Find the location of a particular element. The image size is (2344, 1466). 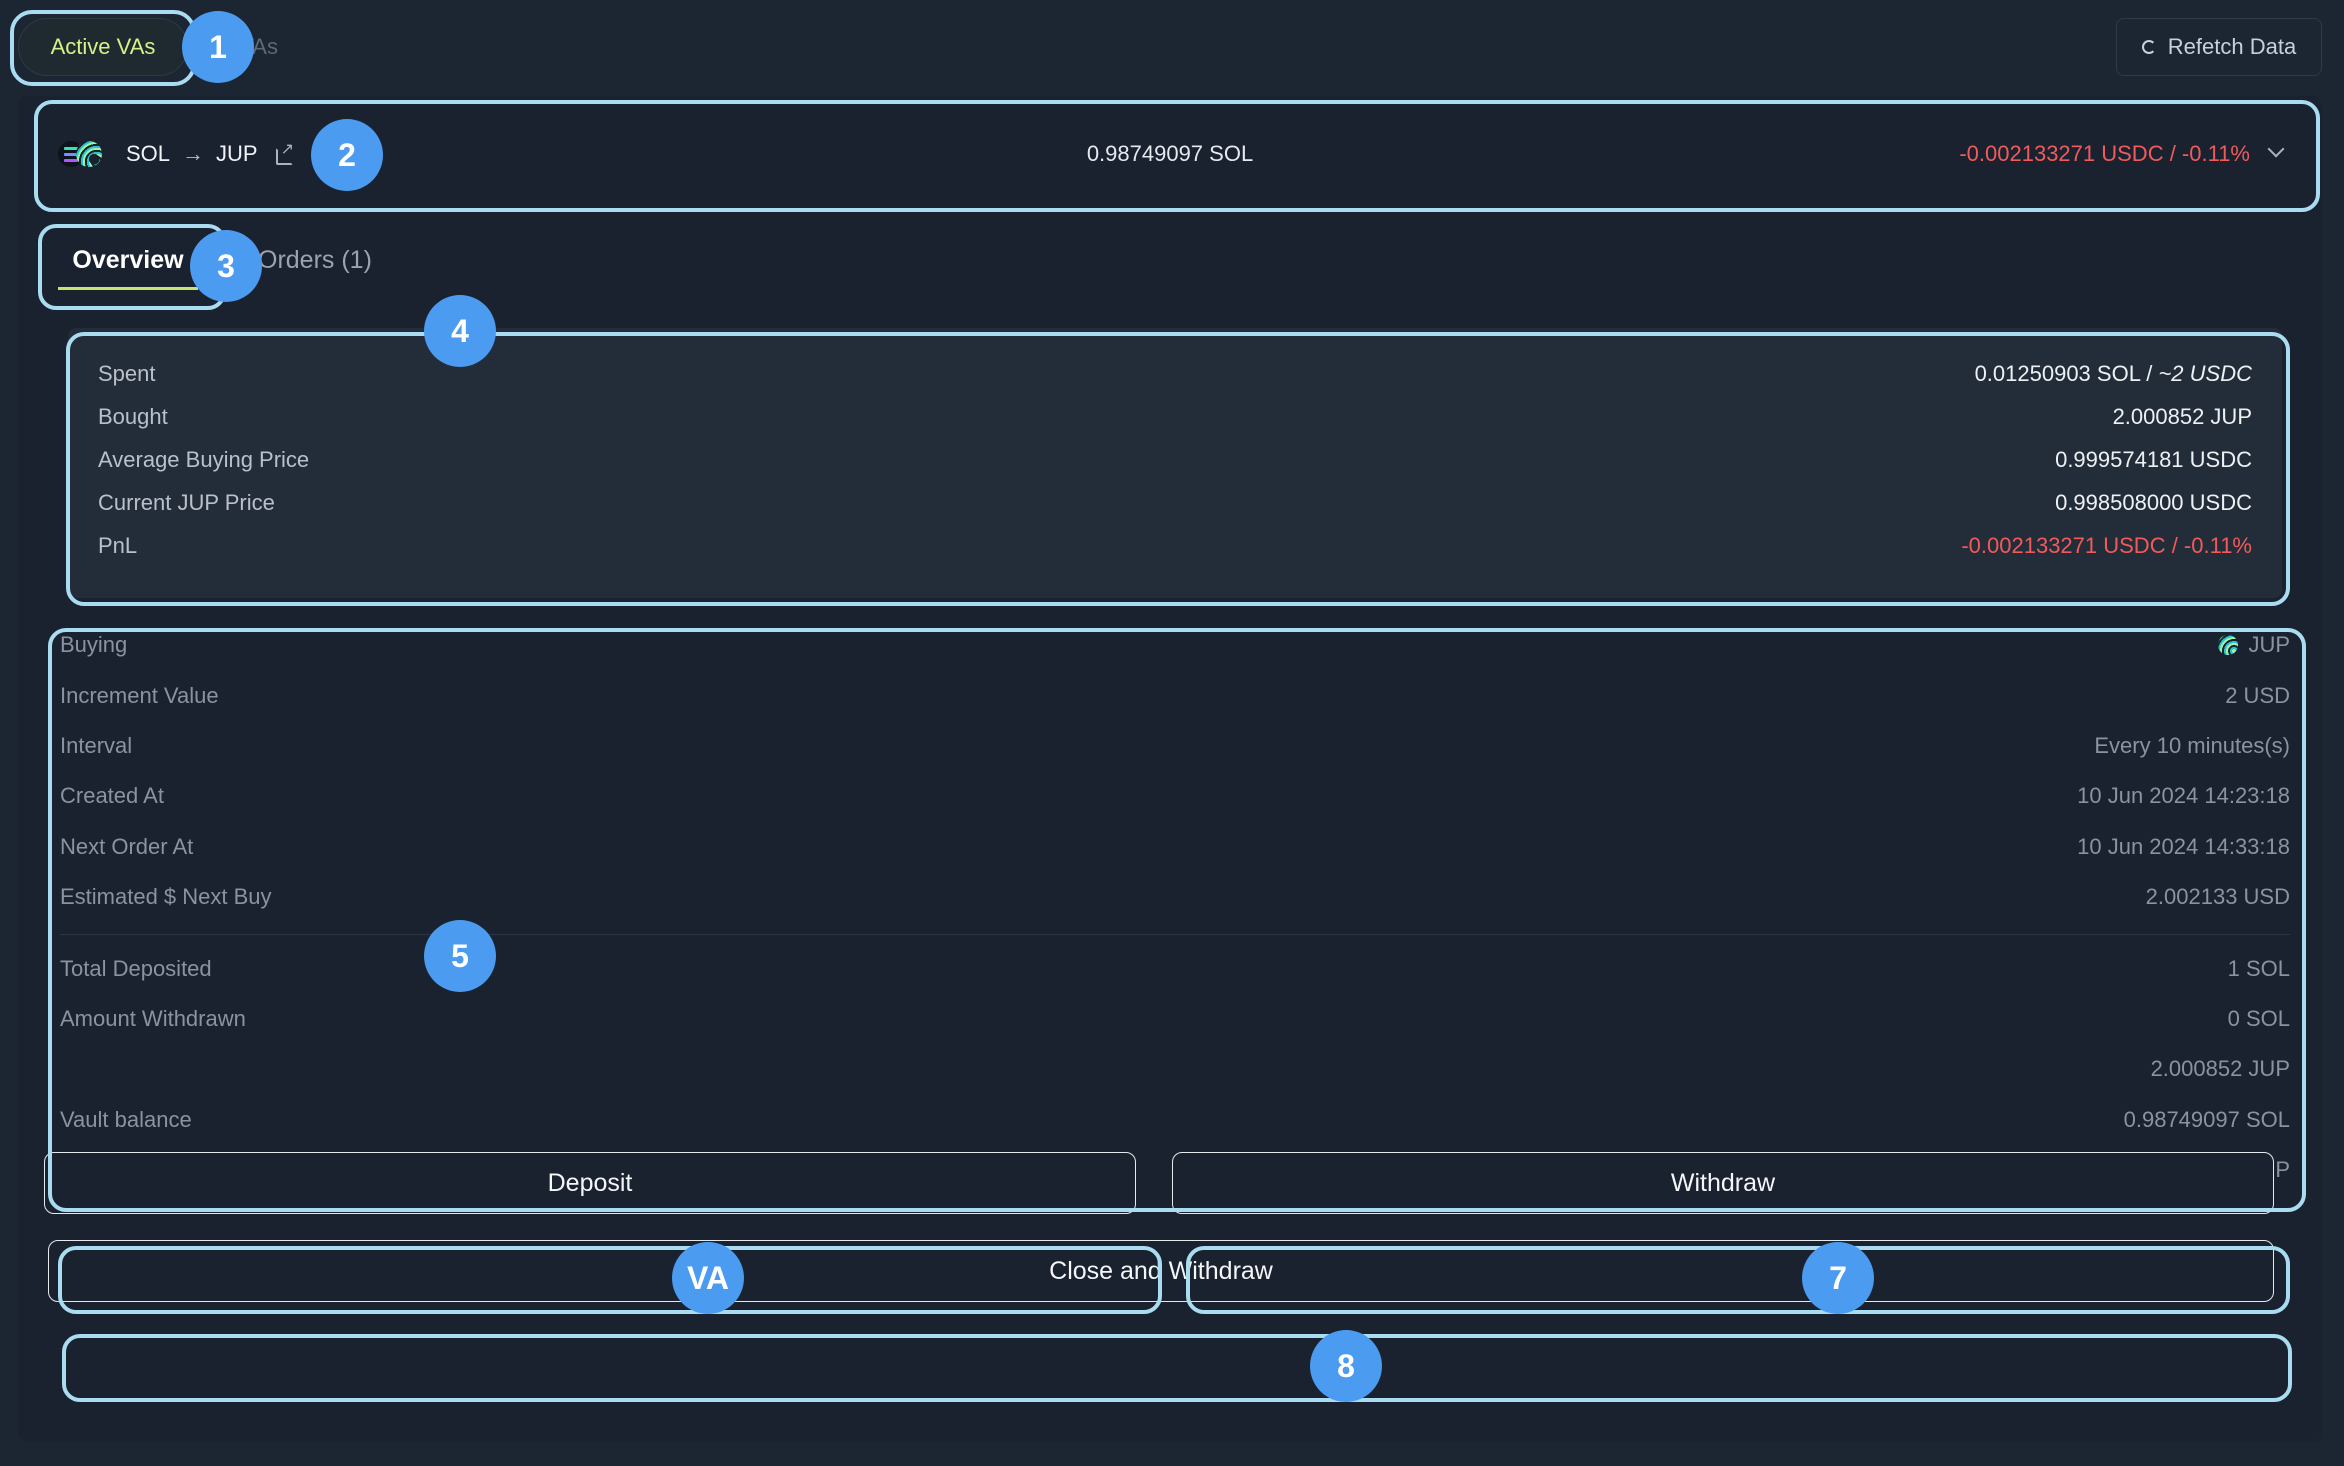

annotation-badge-5: 5 is located at coordinates (460, 956).